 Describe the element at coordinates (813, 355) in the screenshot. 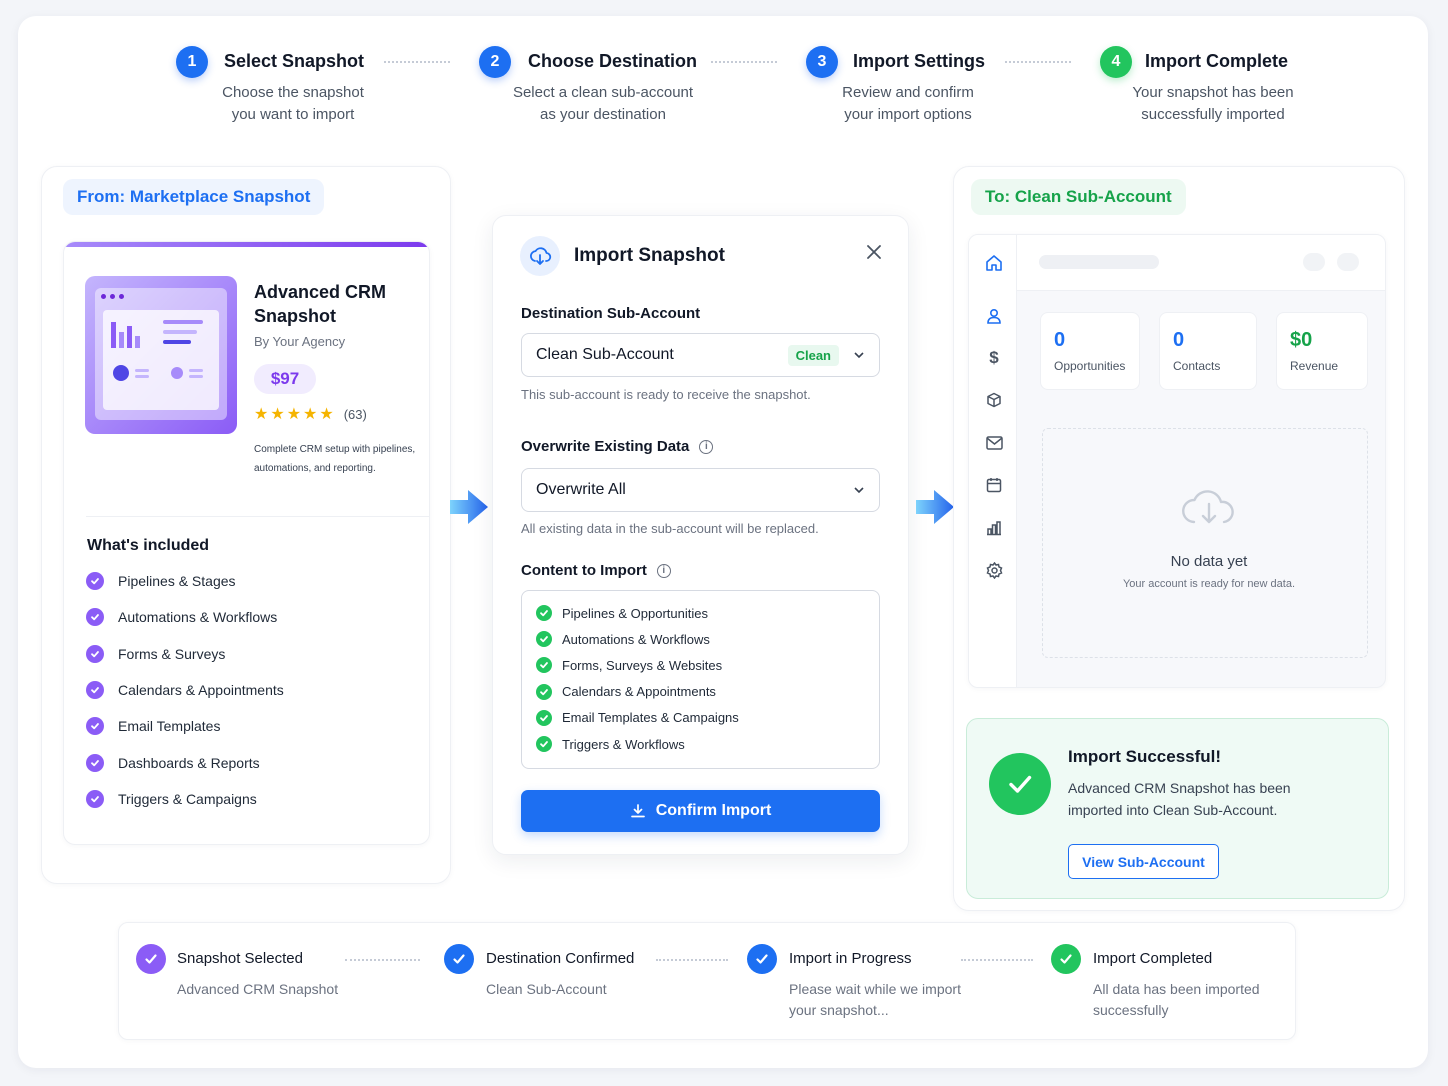

I see `clean-badge: Clean` at that location.